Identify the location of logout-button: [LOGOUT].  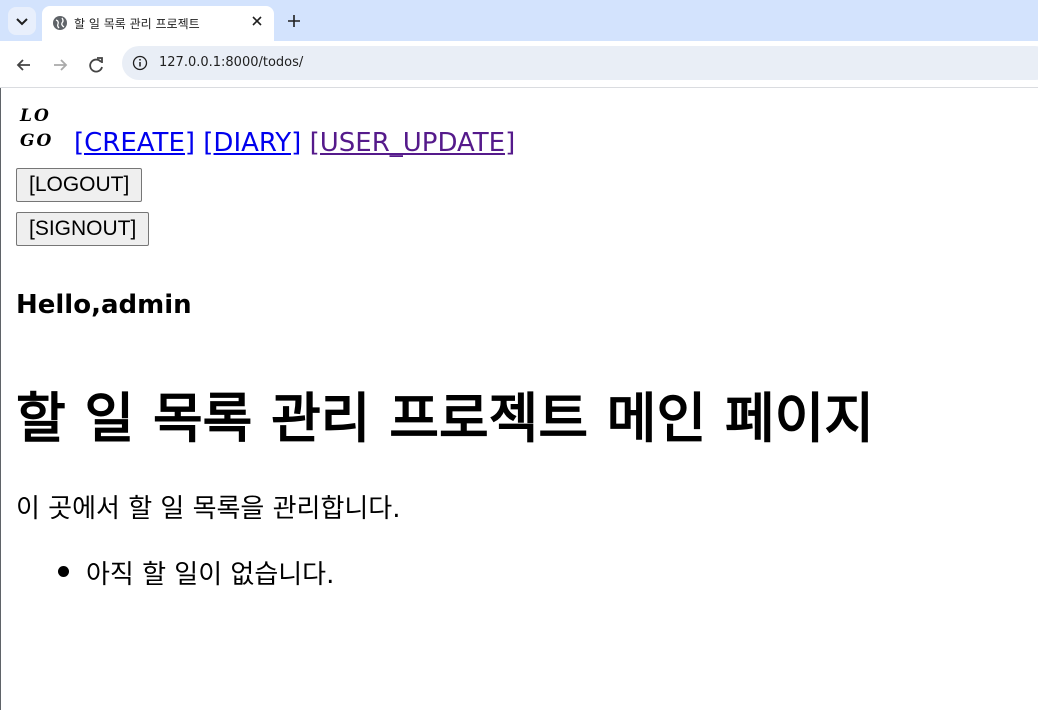
(79, 185).